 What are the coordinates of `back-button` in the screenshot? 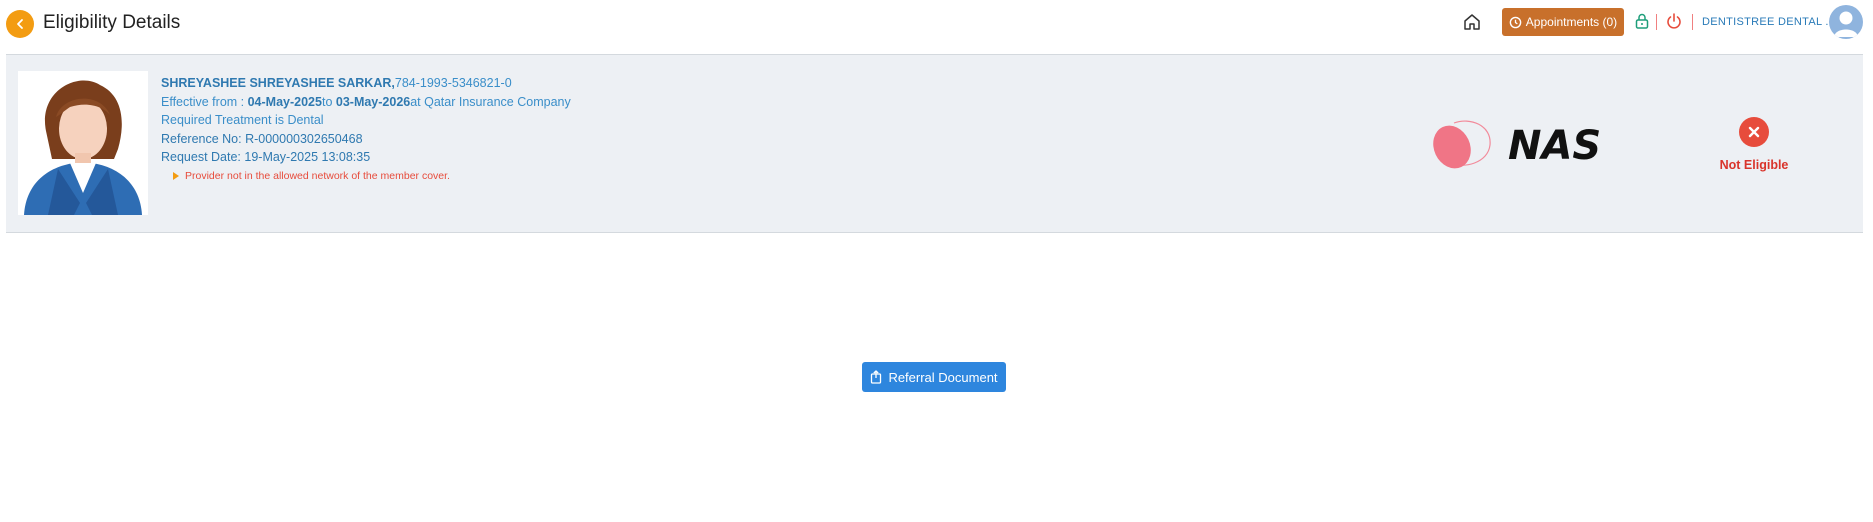 It's located at (20, 24).